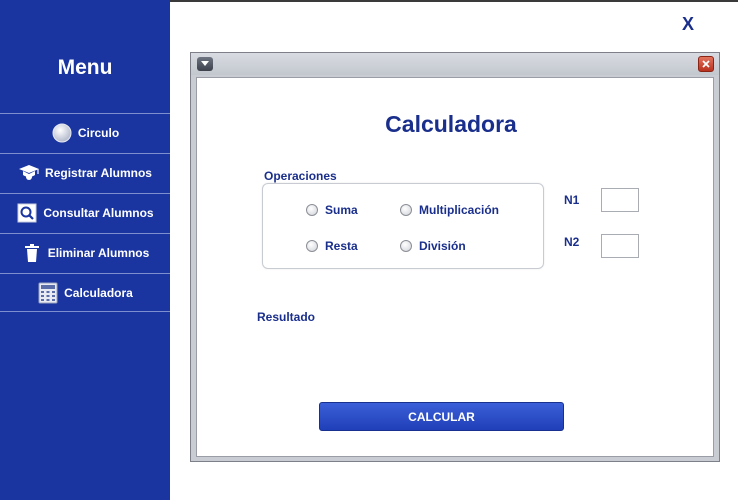 The height and width of the screenshot is (500, 738). Describe the element at coordinates (98, 253) in the screenshot. I see `sidebar-item-label: Eliminar Alumnos` at that location.